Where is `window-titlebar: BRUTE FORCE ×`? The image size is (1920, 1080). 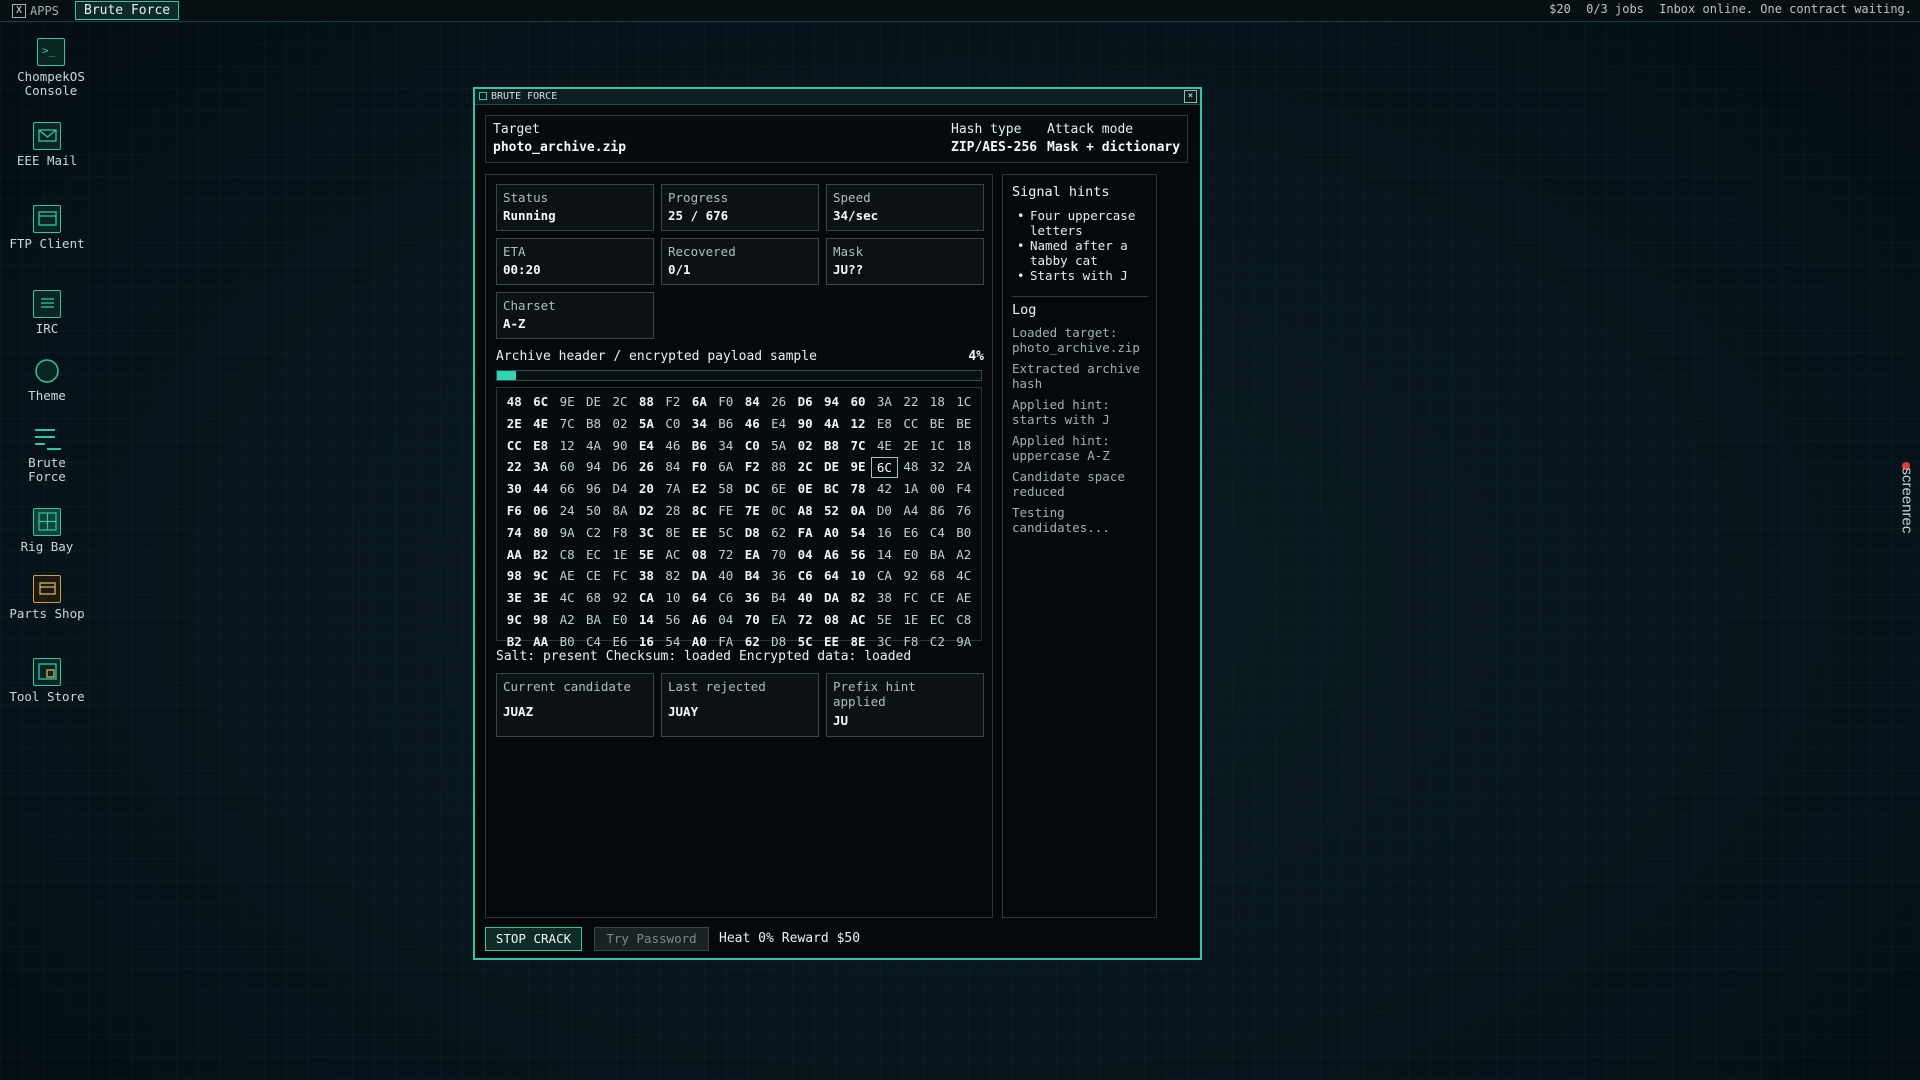 window-titlebar: BRUTE FORCE × is located at coordinates (837, 97).